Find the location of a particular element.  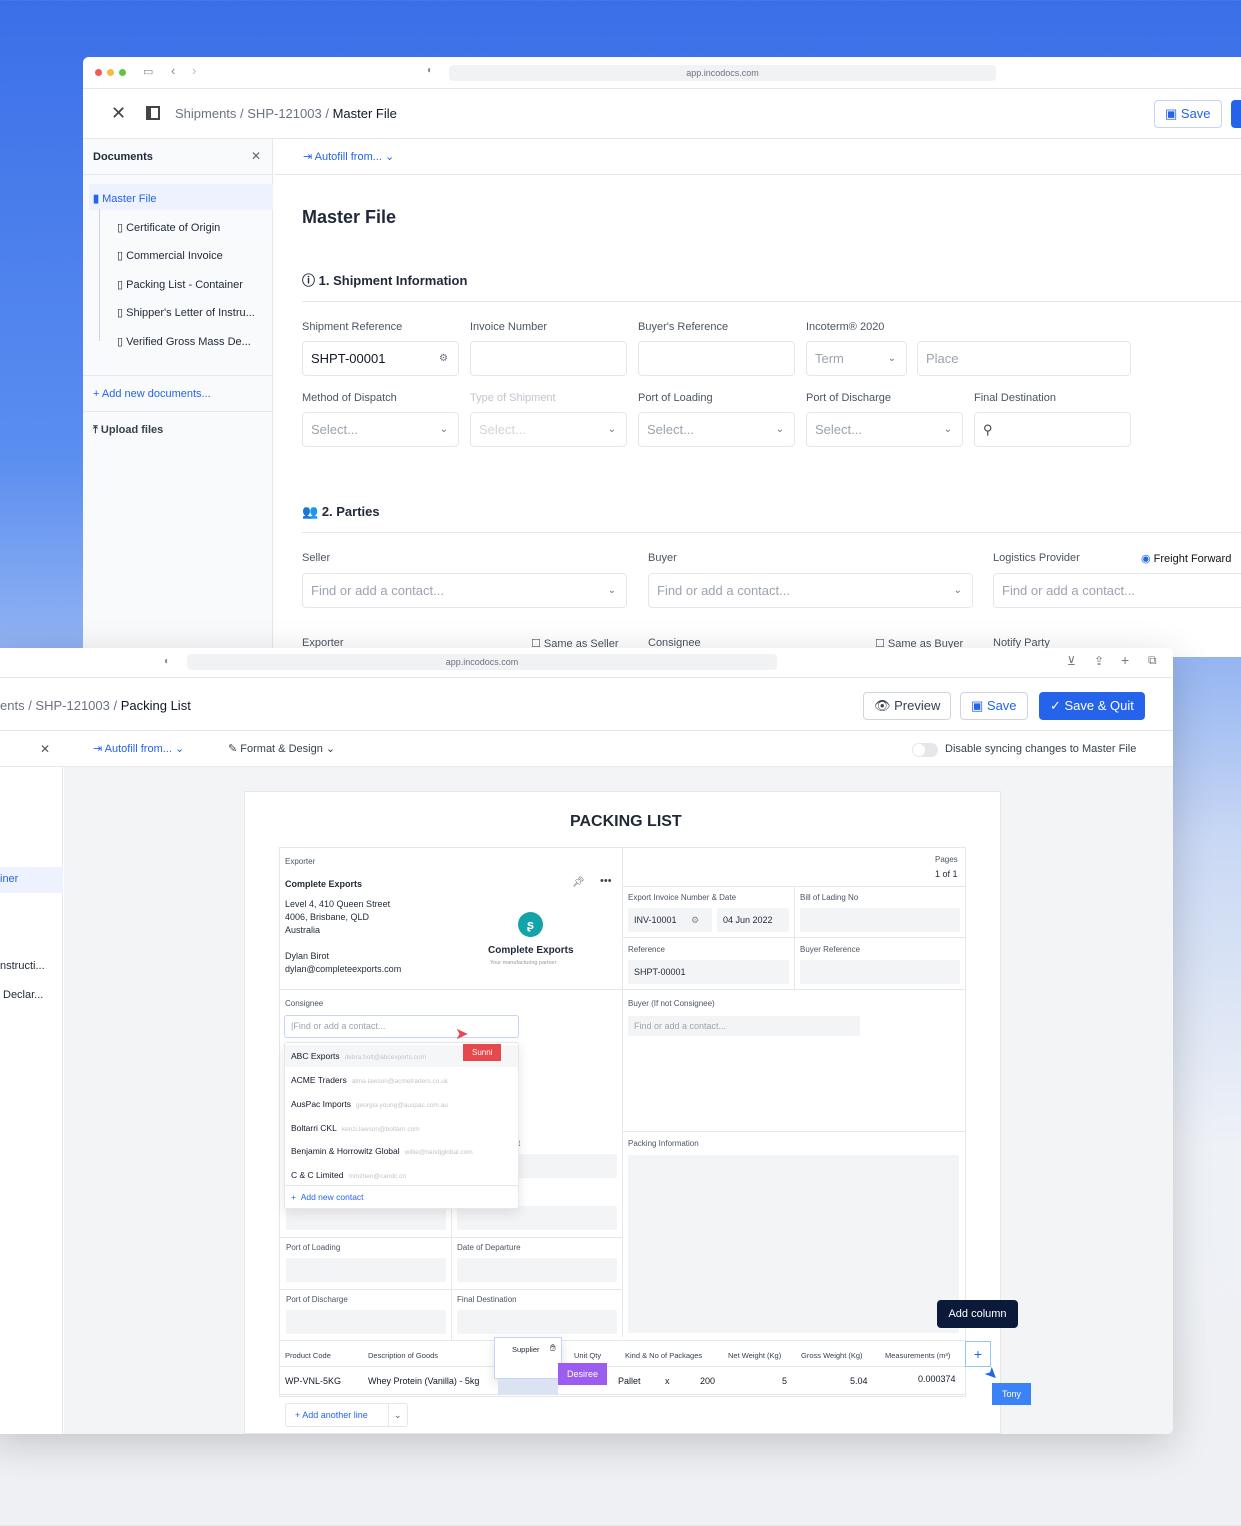

save-quit-button is located at coordinates (1236, 114).